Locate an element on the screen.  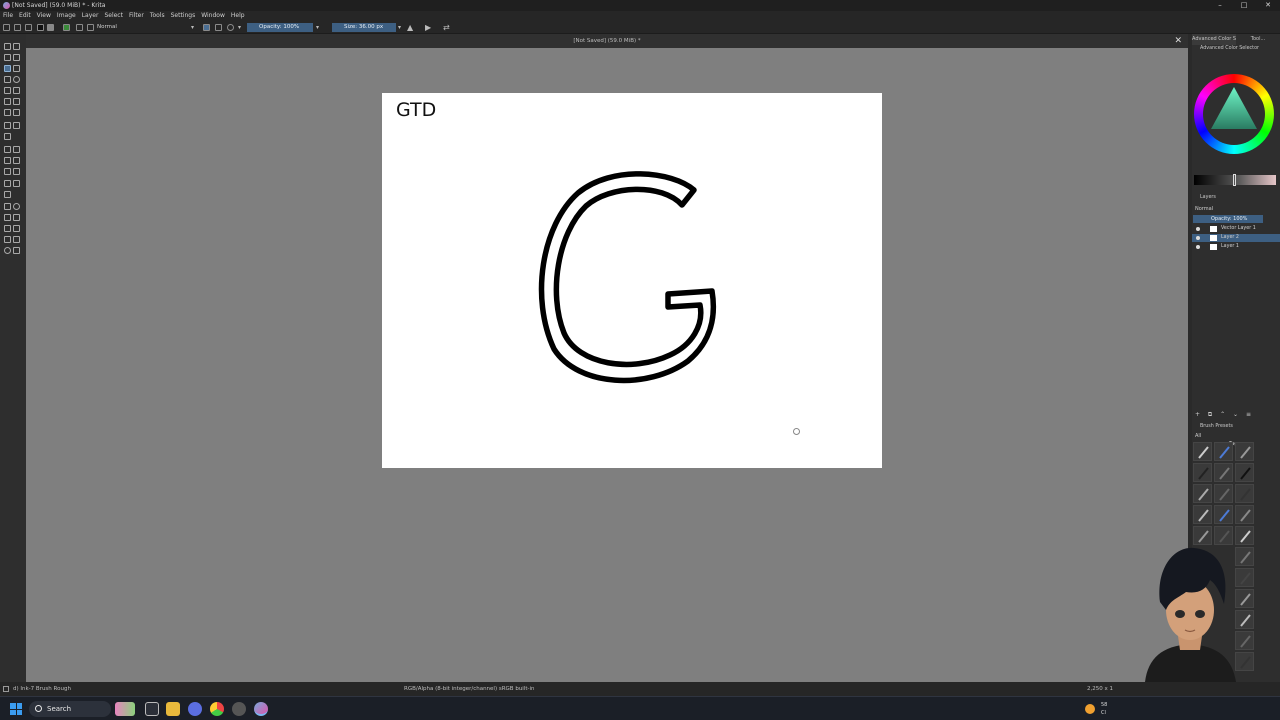
gradient-icon is located at coordinates (79, 27).